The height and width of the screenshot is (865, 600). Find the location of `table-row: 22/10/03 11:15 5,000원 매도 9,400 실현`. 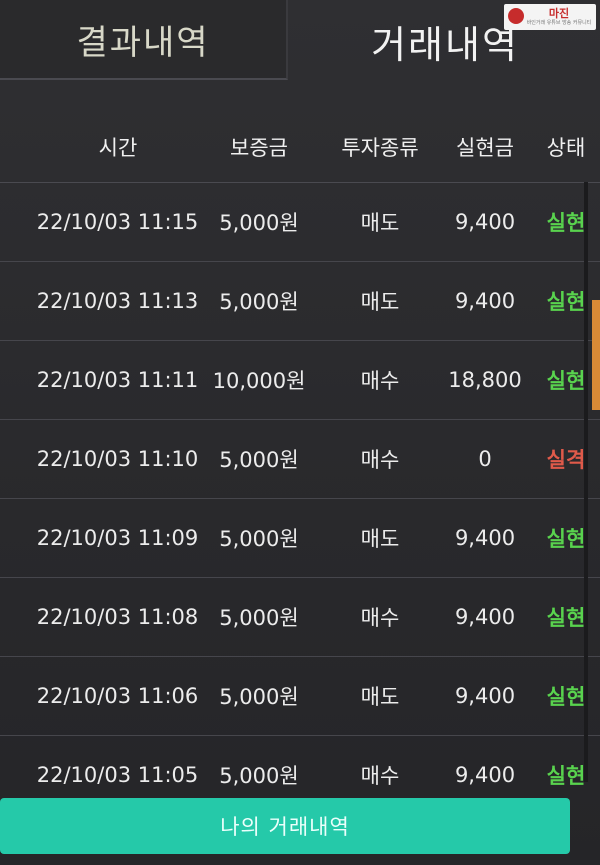

table-row: 22/10/03 11:15 5,000원 매도 9,400 실현 is located at coordinates (300, 222).